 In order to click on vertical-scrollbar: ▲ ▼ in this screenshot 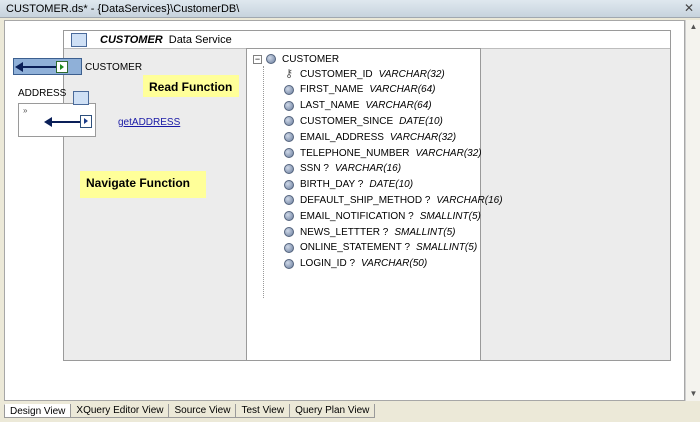, I will do `click(692, 210)`.